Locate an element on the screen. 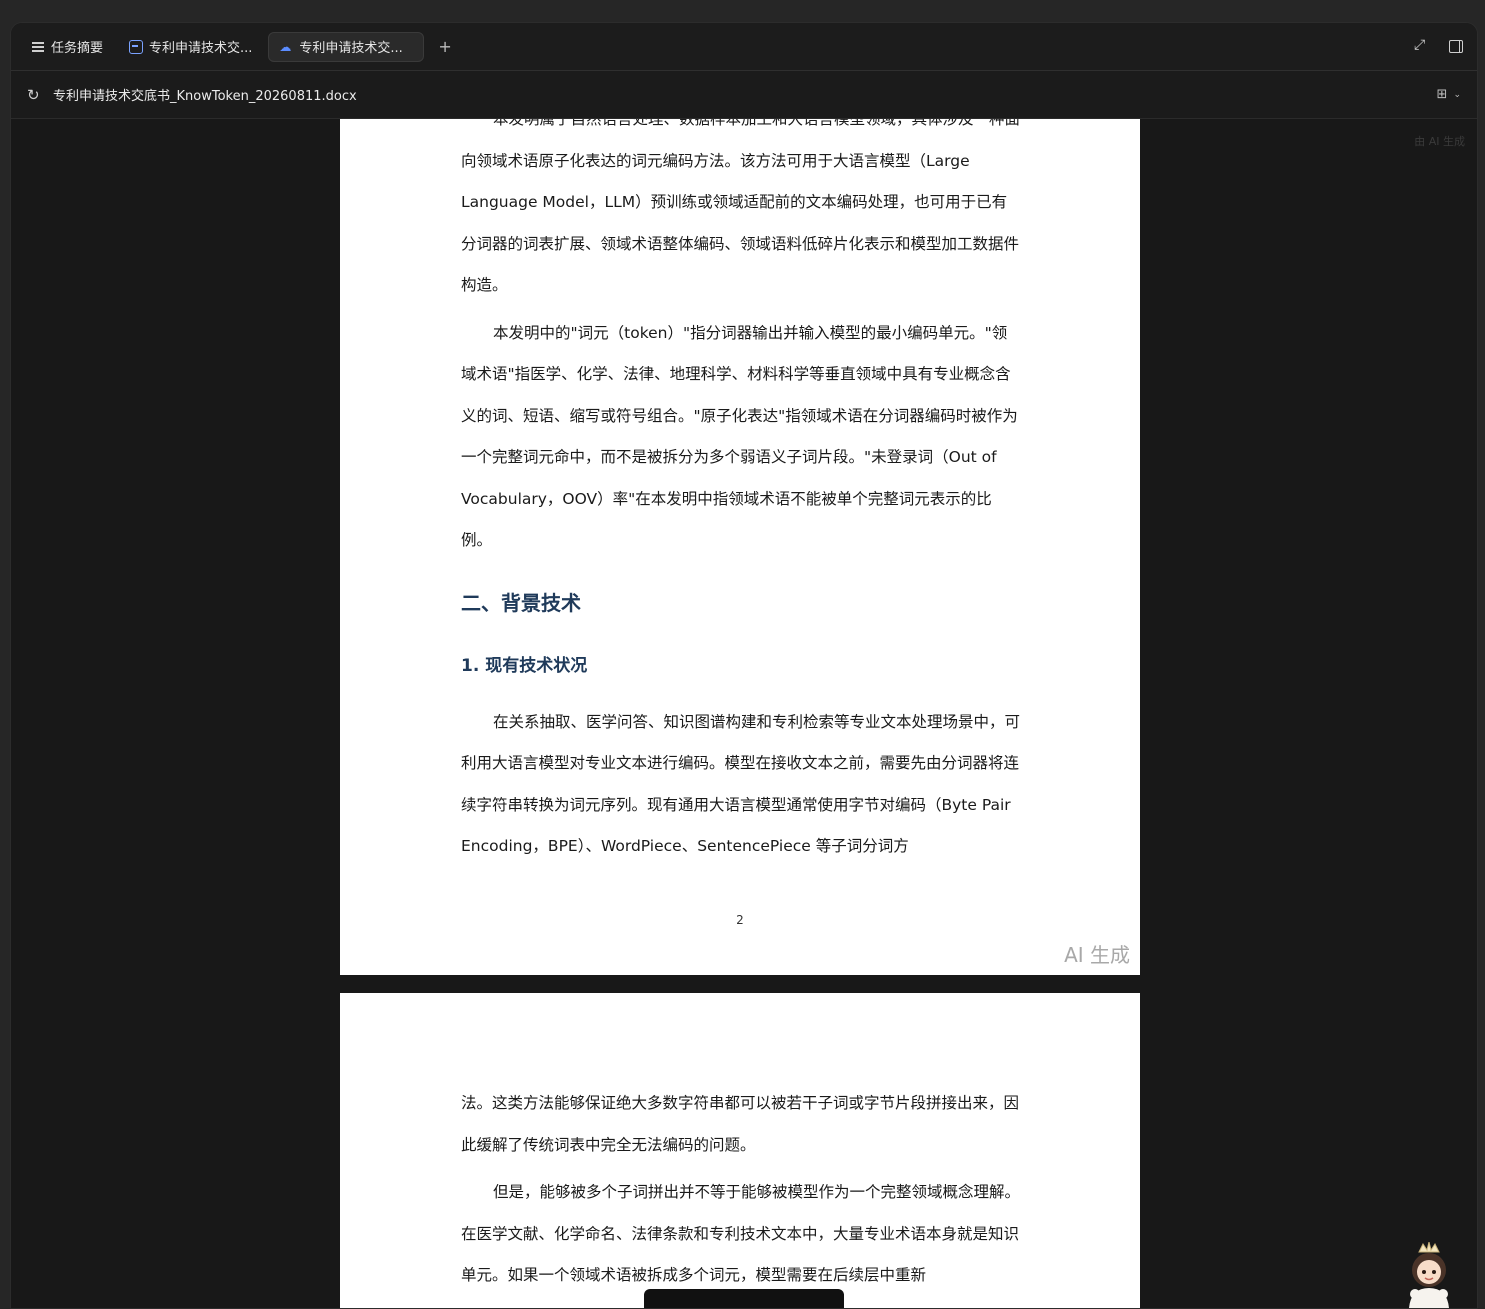 This screenshot has width=1485, height=1309. list-icon is located at coordinates (38, 47).